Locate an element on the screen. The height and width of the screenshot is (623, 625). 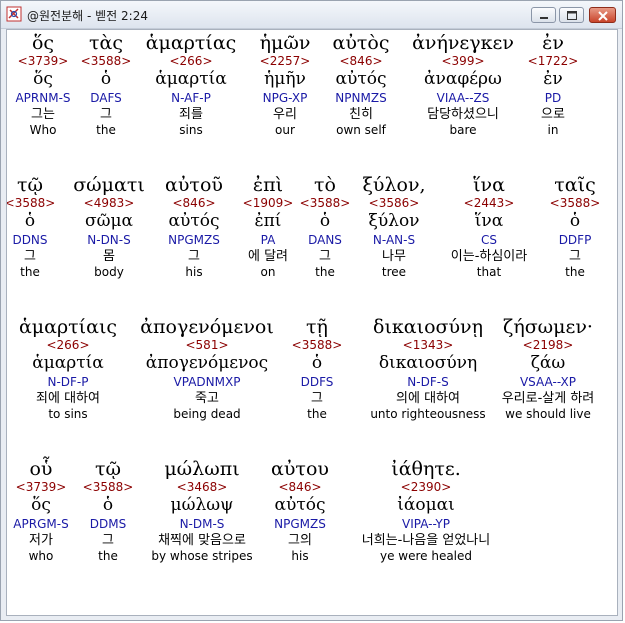
title-bar: @원전분해 - 벧전 2:24 is located at coordinates (311, 15).